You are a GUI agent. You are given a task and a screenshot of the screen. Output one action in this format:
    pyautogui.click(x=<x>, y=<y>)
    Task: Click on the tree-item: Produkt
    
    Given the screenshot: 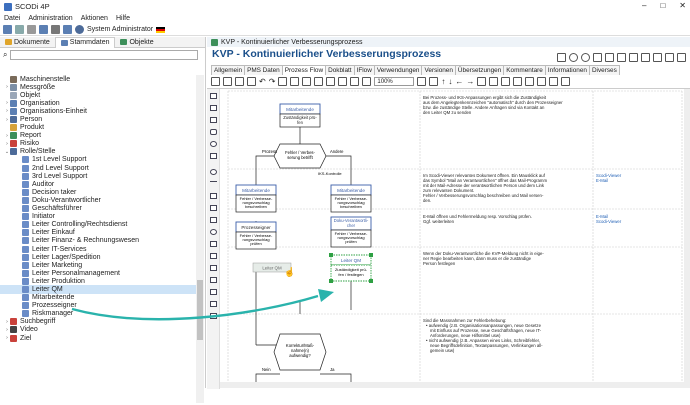 What is the action you would take?
    pyautogui.click(x=98, y=128)
    